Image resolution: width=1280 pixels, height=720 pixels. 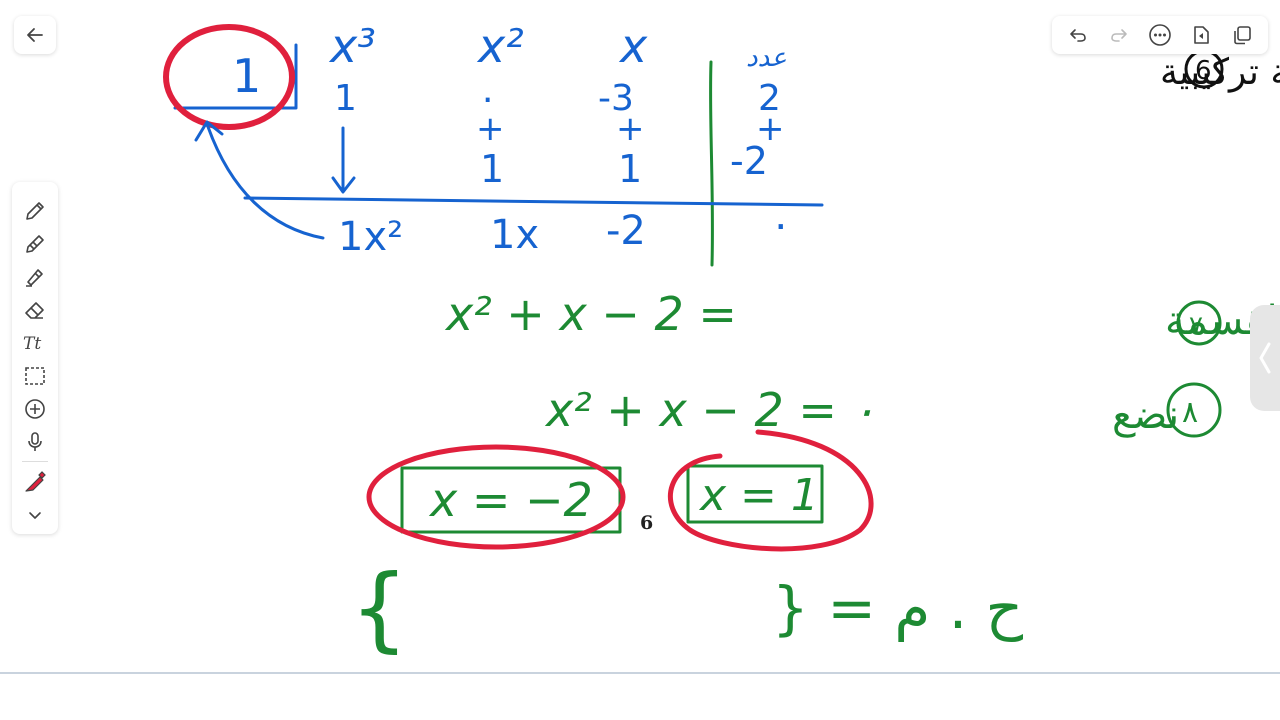 I want to click on undo-icon, so click(x=1078, y=35).